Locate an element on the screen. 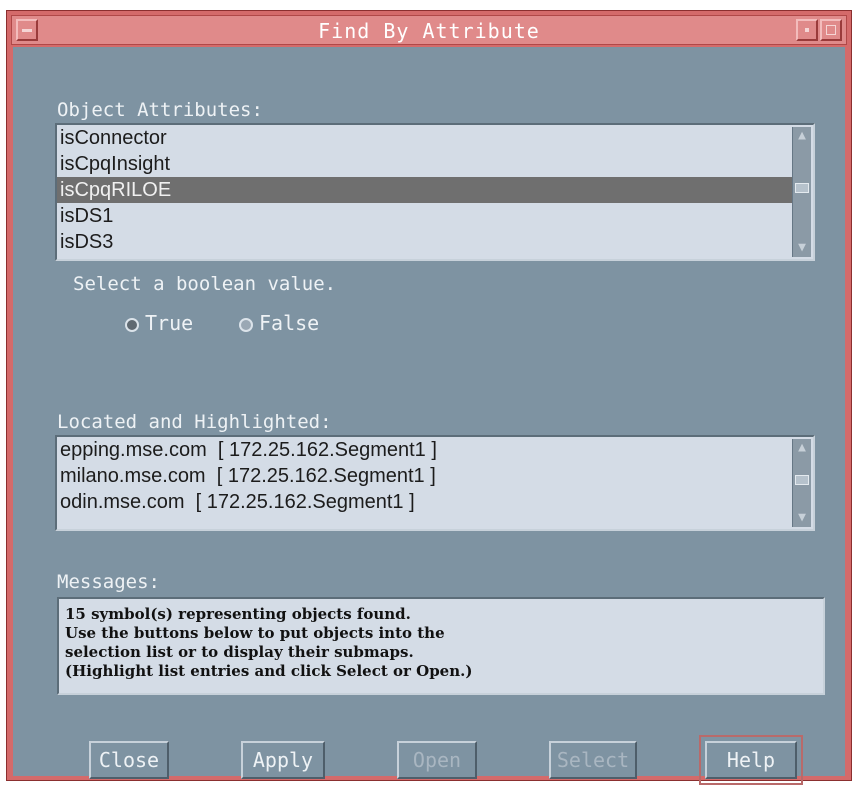 This screenshot has height=785, width=858. radio-checked-icon is located at coordinates (132, 325).